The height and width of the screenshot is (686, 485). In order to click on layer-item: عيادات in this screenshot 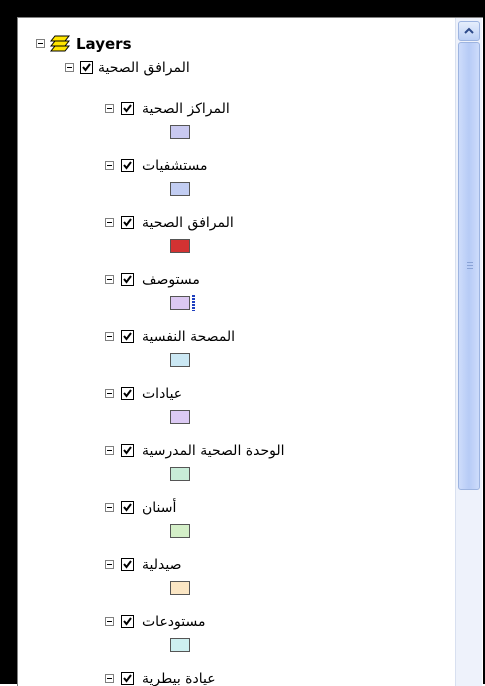, I will do `click(233, 394)`.